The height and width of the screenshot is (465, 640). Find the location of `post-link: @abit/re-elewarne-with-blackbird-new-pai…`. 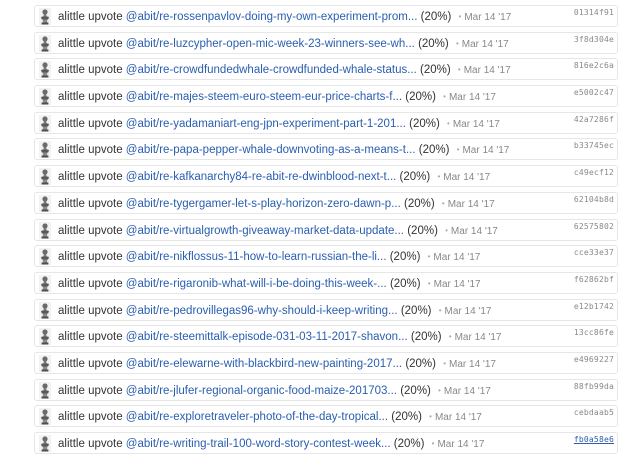

post-link: @abit/re-elewarne-with-blackbird-new-pai… is located at coordinates (264, 364).